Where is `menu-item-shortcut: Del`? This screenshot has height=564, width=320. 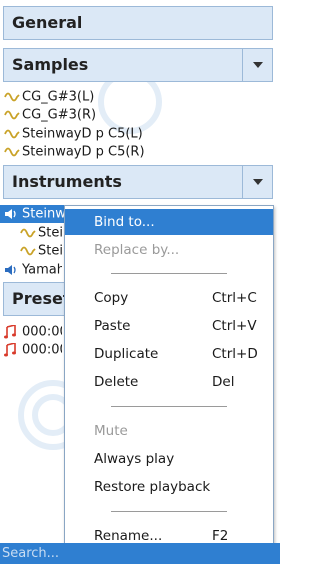
menu-item-shortcut: Del is located at coordinates (223, 382).